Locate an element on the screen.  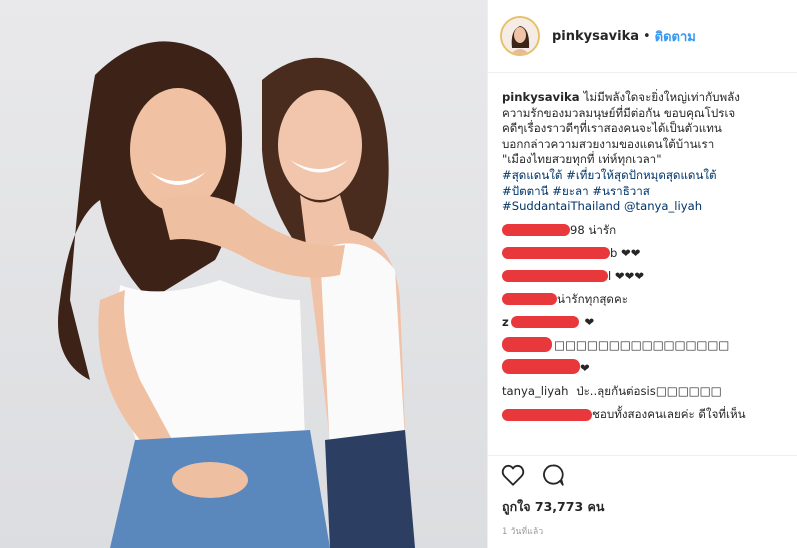
caption-username: pinkysavika is located at coordinates (541, 97).